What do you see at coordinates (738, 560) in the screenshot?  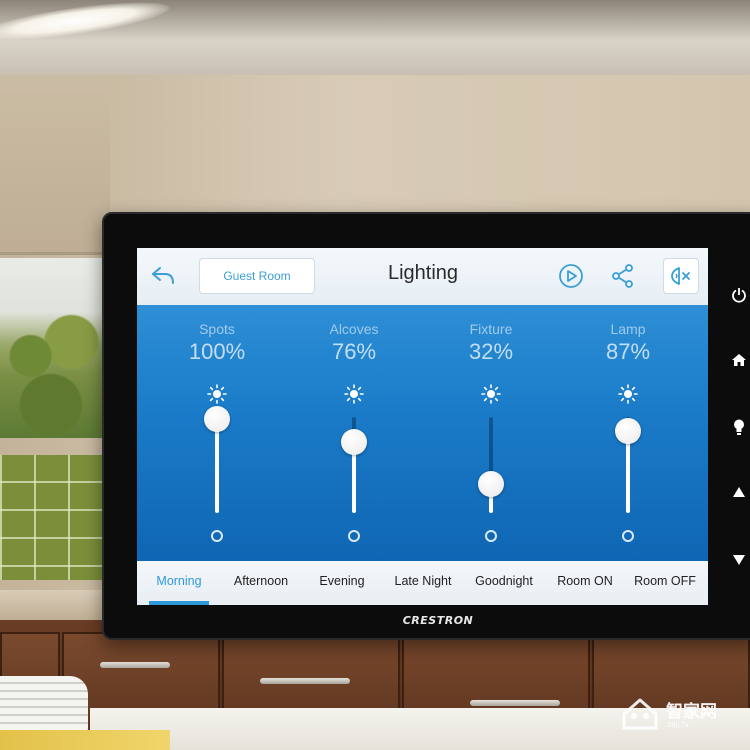 I see `down-arrow-icon` at bounding box center [738, 560].